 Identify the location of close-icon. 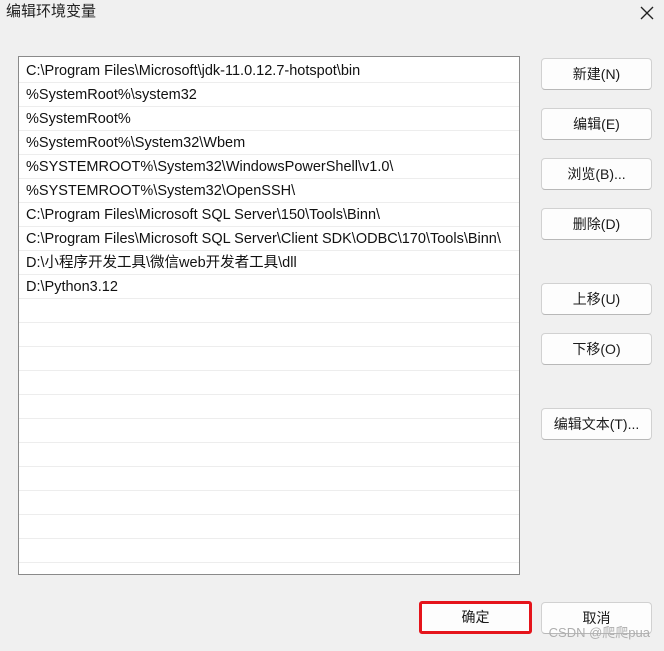
(647, 13).